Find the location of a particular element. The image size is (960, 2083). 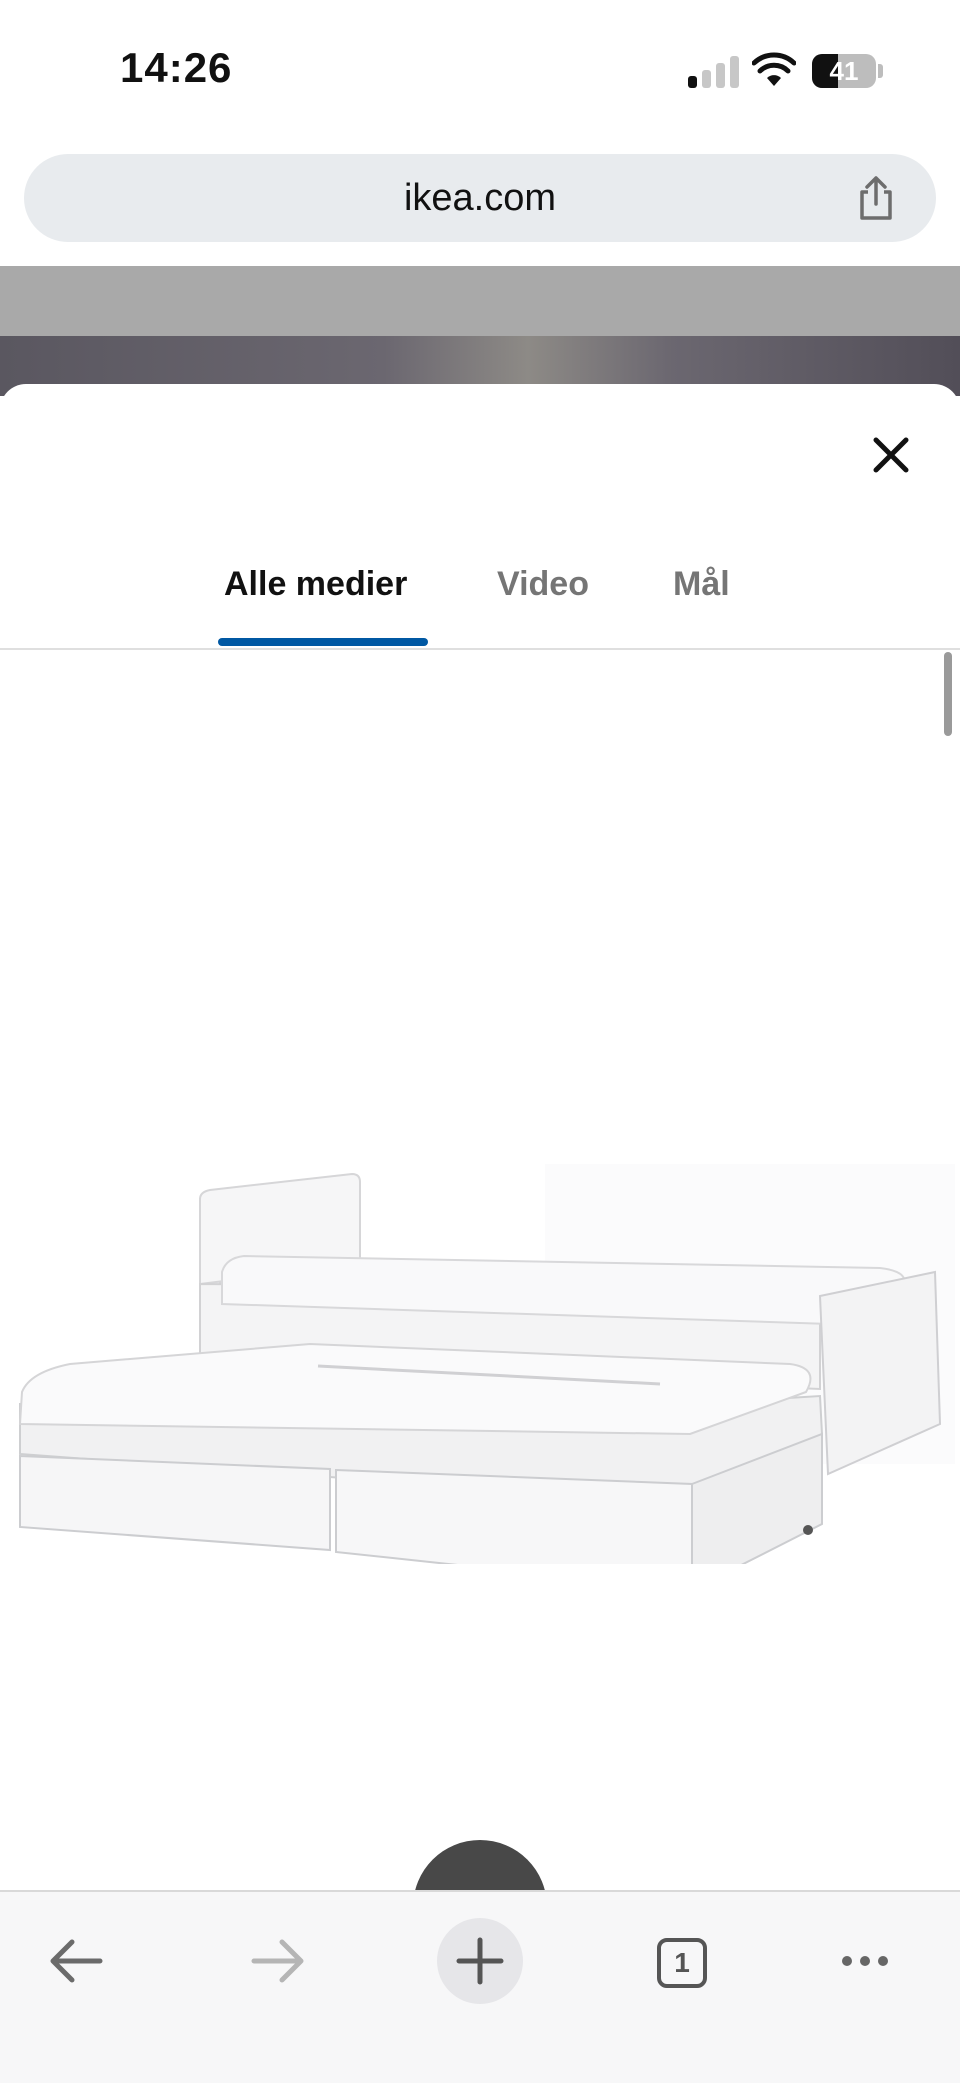

media-tabs: Alle medier Video Mål is located at coordinates (480, 595).